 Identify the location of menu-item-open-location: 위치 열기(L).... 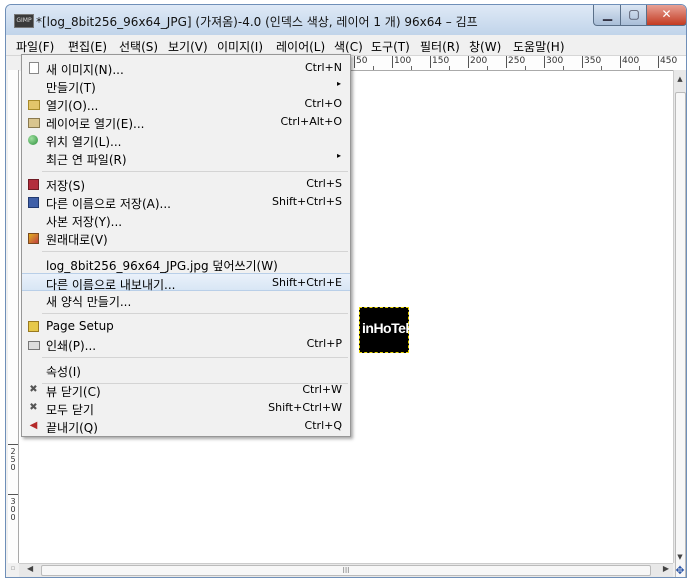
(186, 140).